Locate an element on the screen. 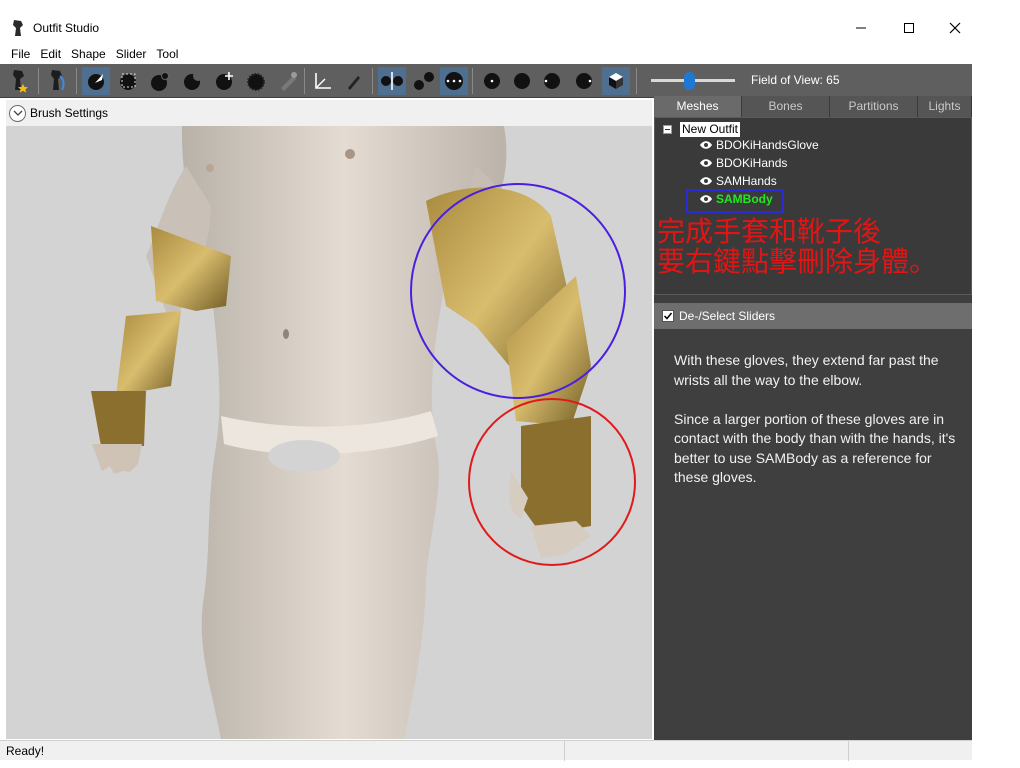 The height and width of the screenshot is (768, 1020). annotation-text: 完成手套和靴子後 要右鍵點擊刪除身體。 is located at coordinates (797, 247).